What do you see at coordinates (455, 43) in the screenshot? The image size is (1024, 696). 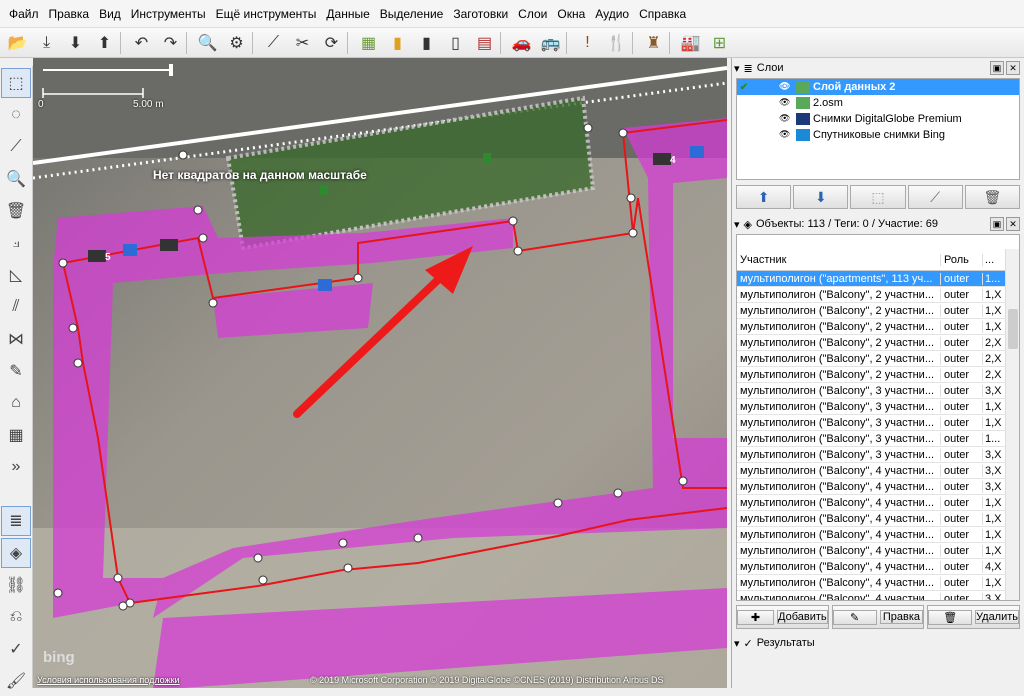 I see `preset-barrier-icon: ▯` at bounding box center [455, 43].